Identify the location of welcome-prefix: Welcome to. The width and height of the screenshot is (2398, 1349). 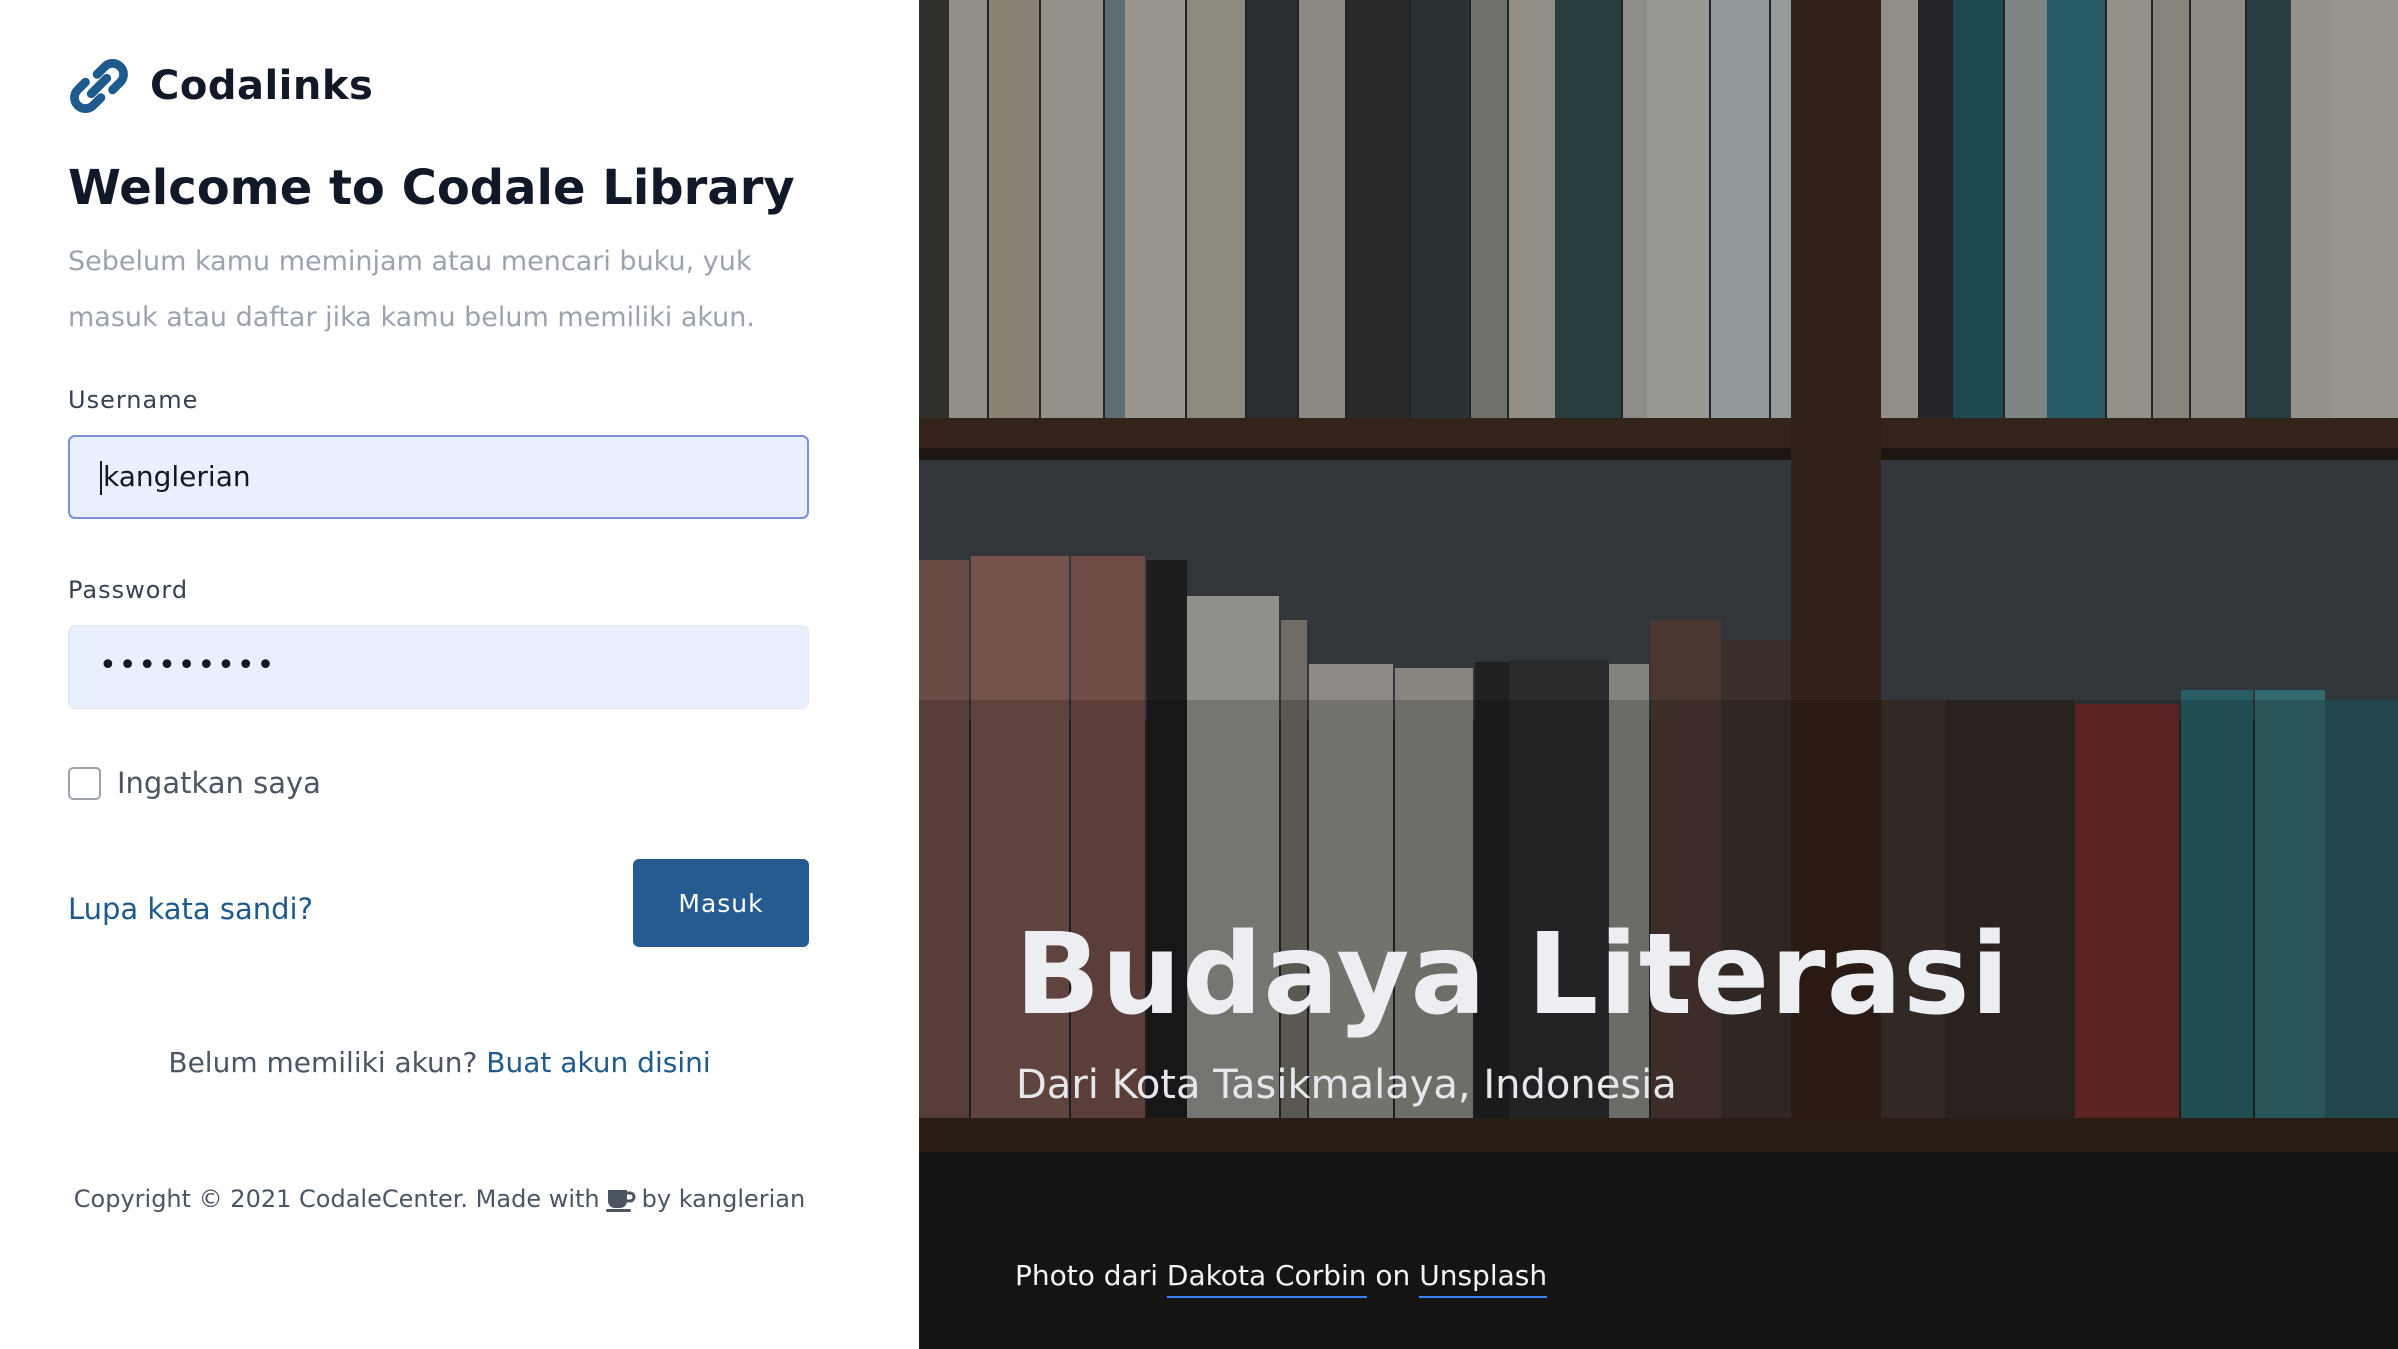
(235, 188).